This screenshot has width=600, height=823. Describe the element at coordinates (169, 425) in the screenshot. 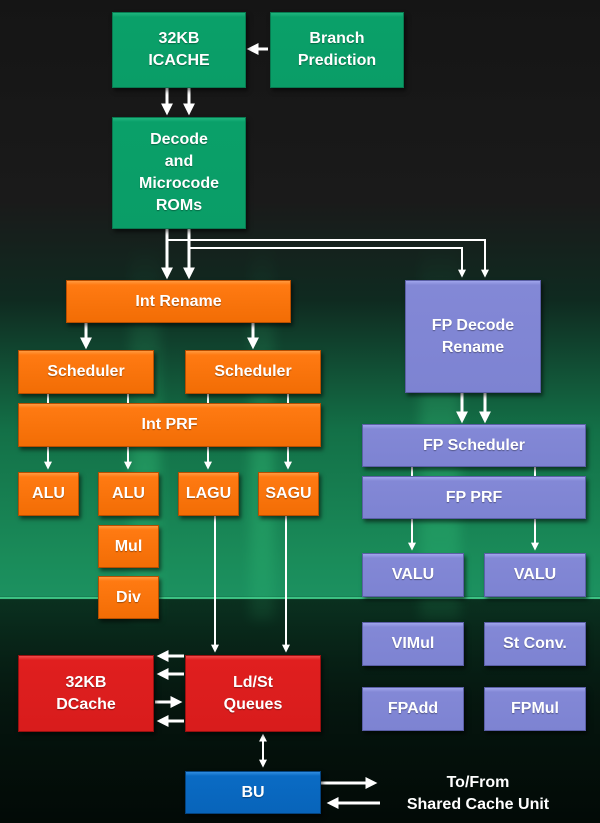

I see `int-prf-block: Int PRF` at that location.